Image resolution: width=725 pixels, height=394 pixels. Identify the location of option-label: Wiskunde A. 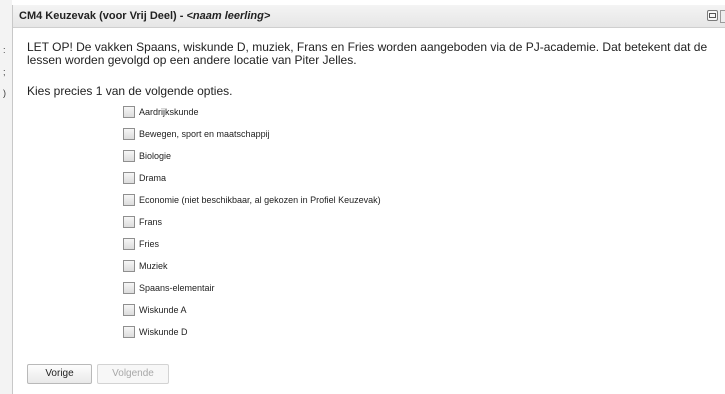
(163, 310).